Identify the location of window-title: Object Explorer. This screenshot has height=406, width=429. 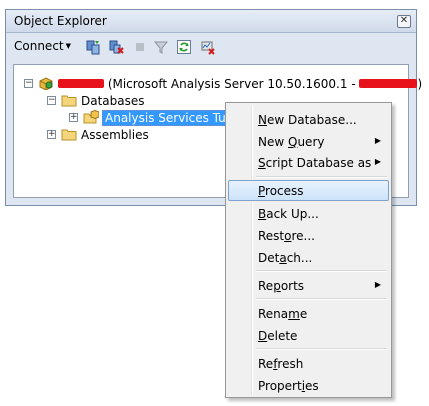
(60, 21).